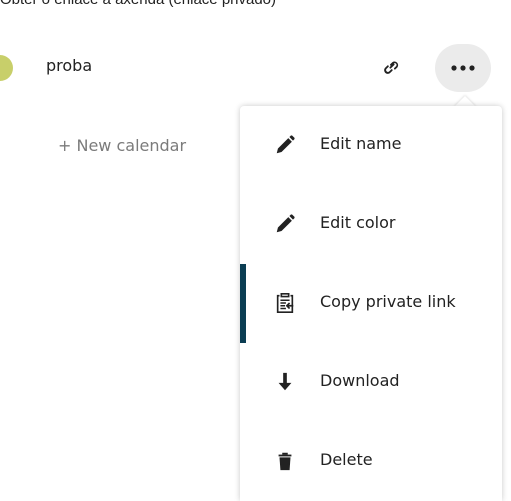 This screenshot has width=511, height=501. What do you see at coordinates (285, 382) in the screenshot?
I see `download-icon` at bounding box center [285, 382].